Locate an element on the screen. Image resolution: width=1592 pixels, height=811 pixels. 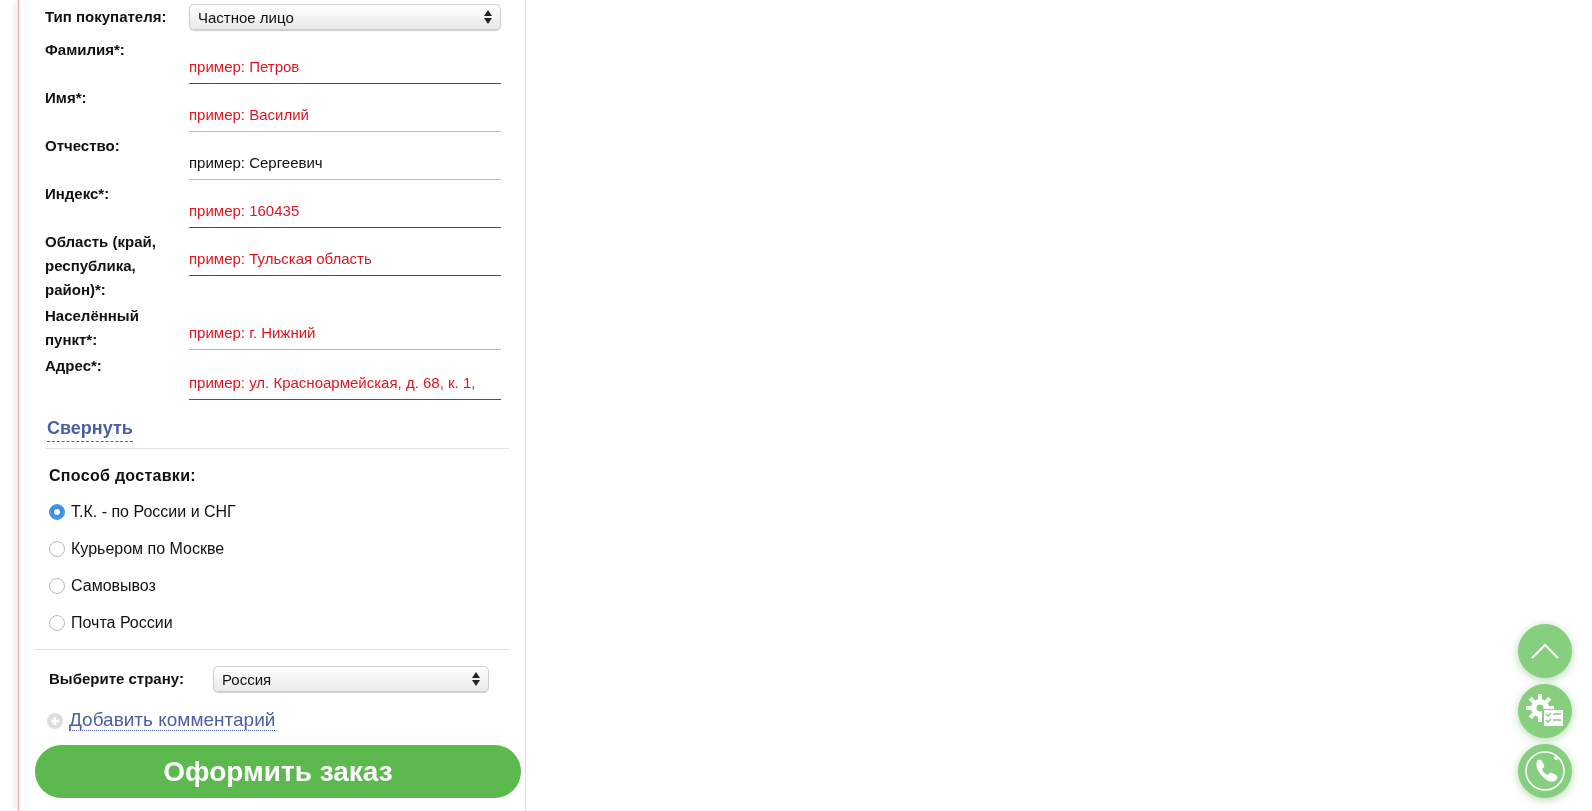
buyer-type-select: Частное лицо is located at coordinates (345, 17).